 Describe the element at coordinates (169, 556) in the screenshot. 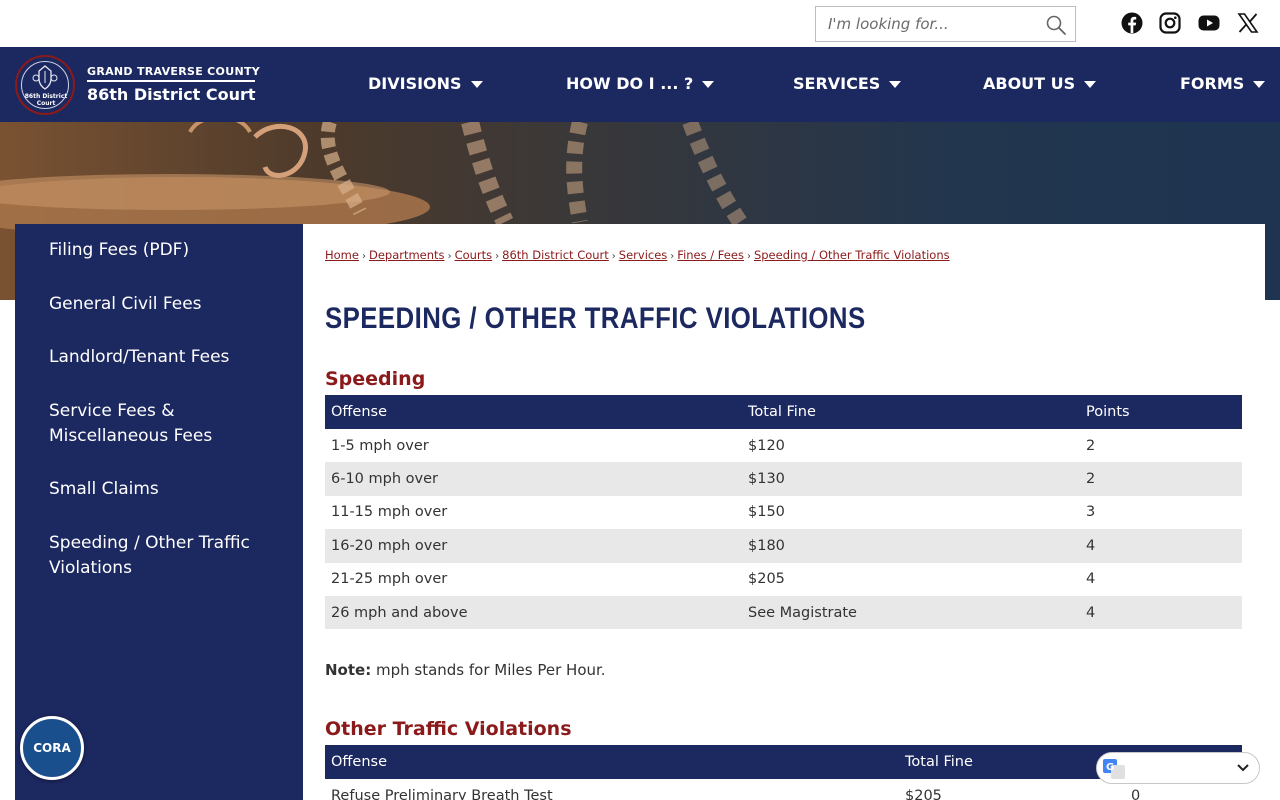

I see `sidebar-item-speeding-violations: Speeding / Other Traffic Violations` at that location.